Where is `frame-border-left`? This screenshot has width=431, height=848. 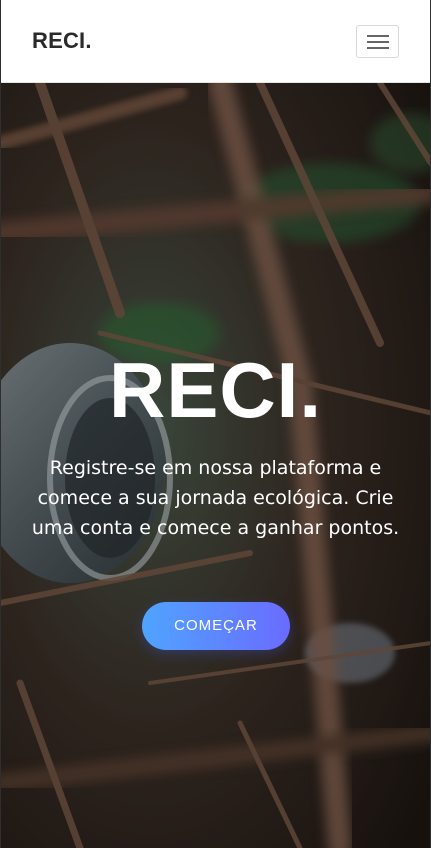
frame-border-left is located at coordinates (0, 424).